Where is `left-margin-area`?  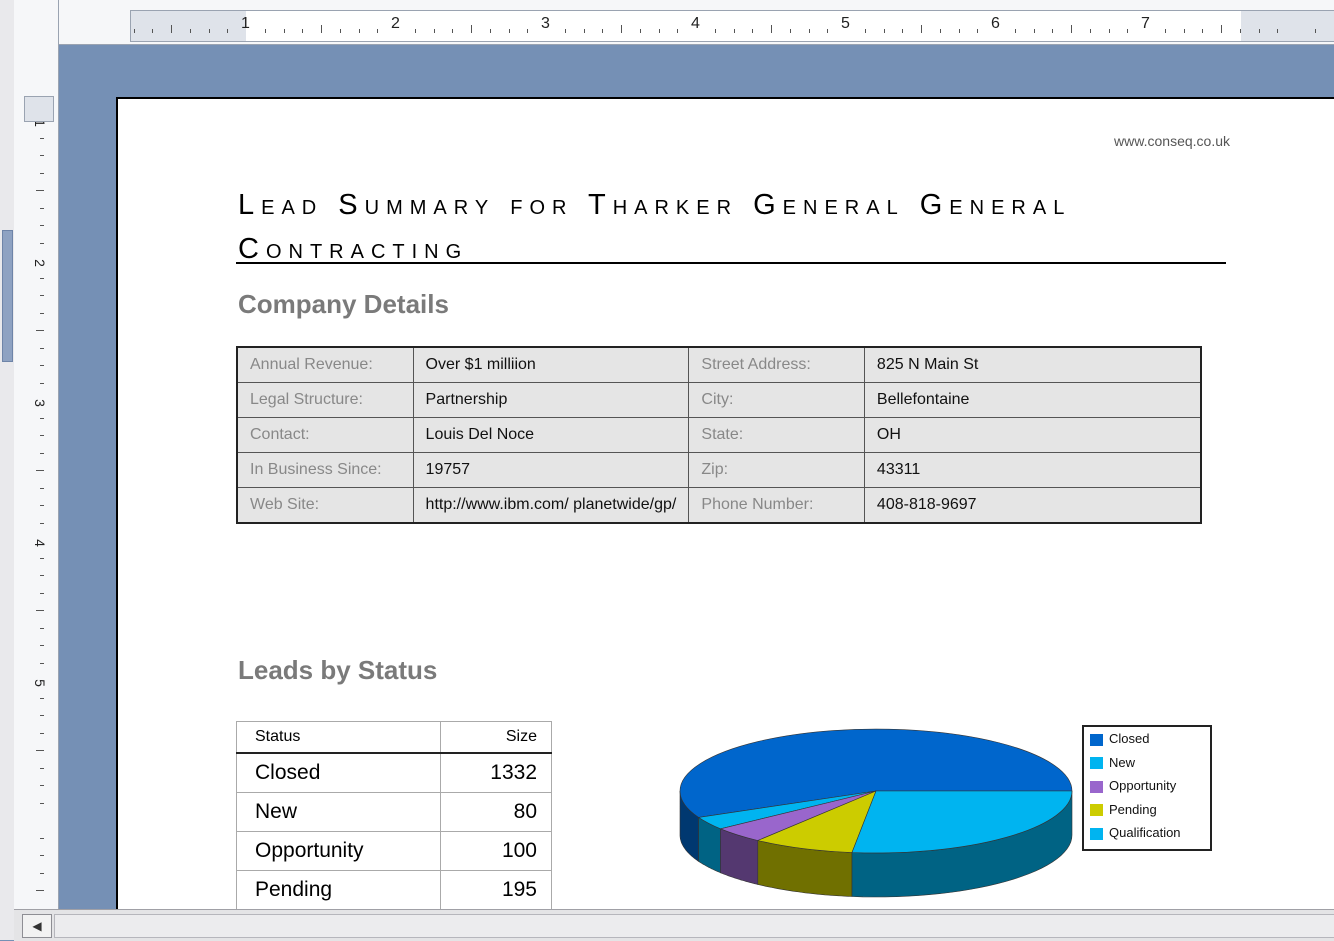
left-margin-area is located at coordinates (188, 26).